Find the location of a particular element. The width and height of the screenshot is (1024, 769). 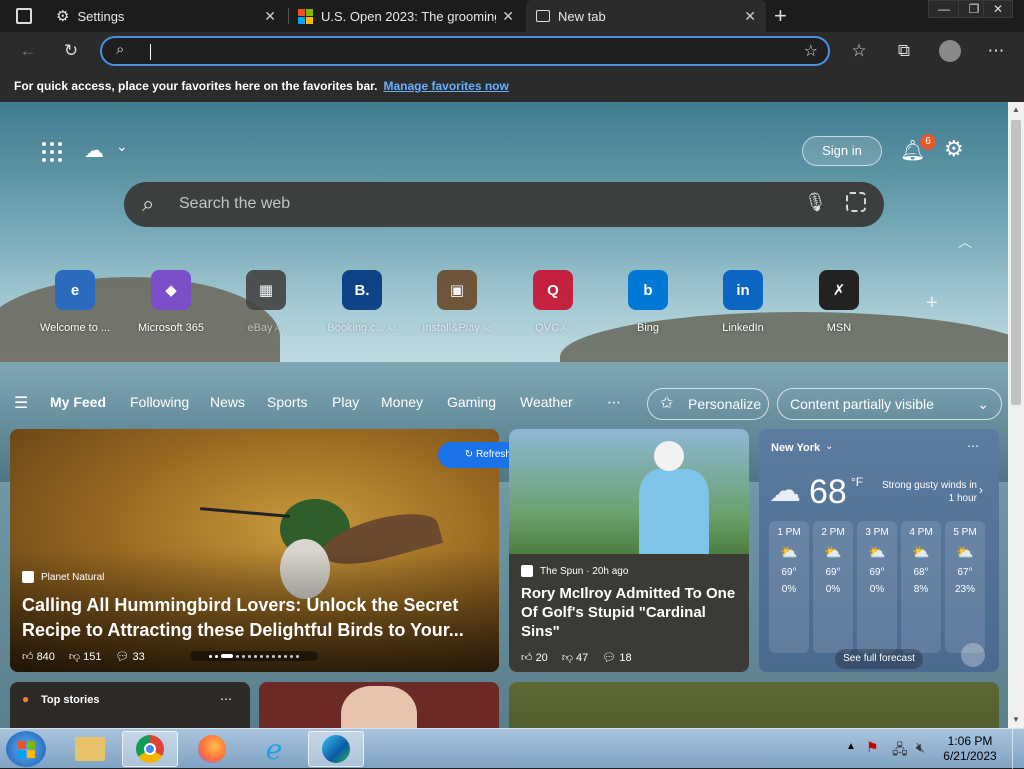

app-launcher-icon is located at coordinates (52, 152).